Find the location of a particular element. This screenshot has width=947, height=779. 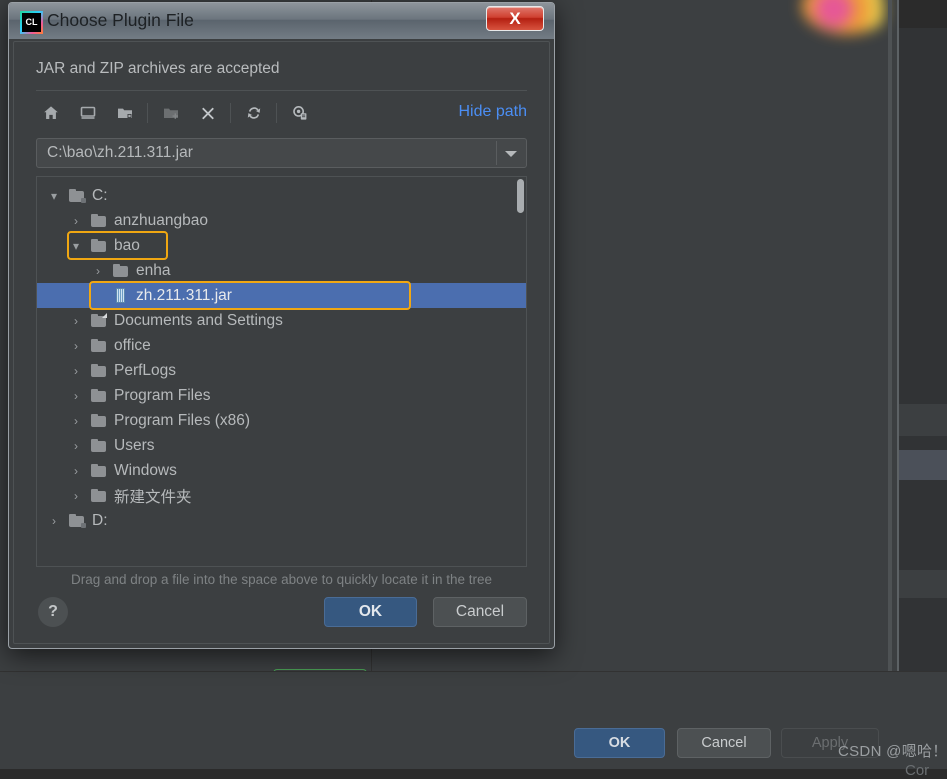

tree-item: › 新建文件夹 is located at coordinates (281, 495).